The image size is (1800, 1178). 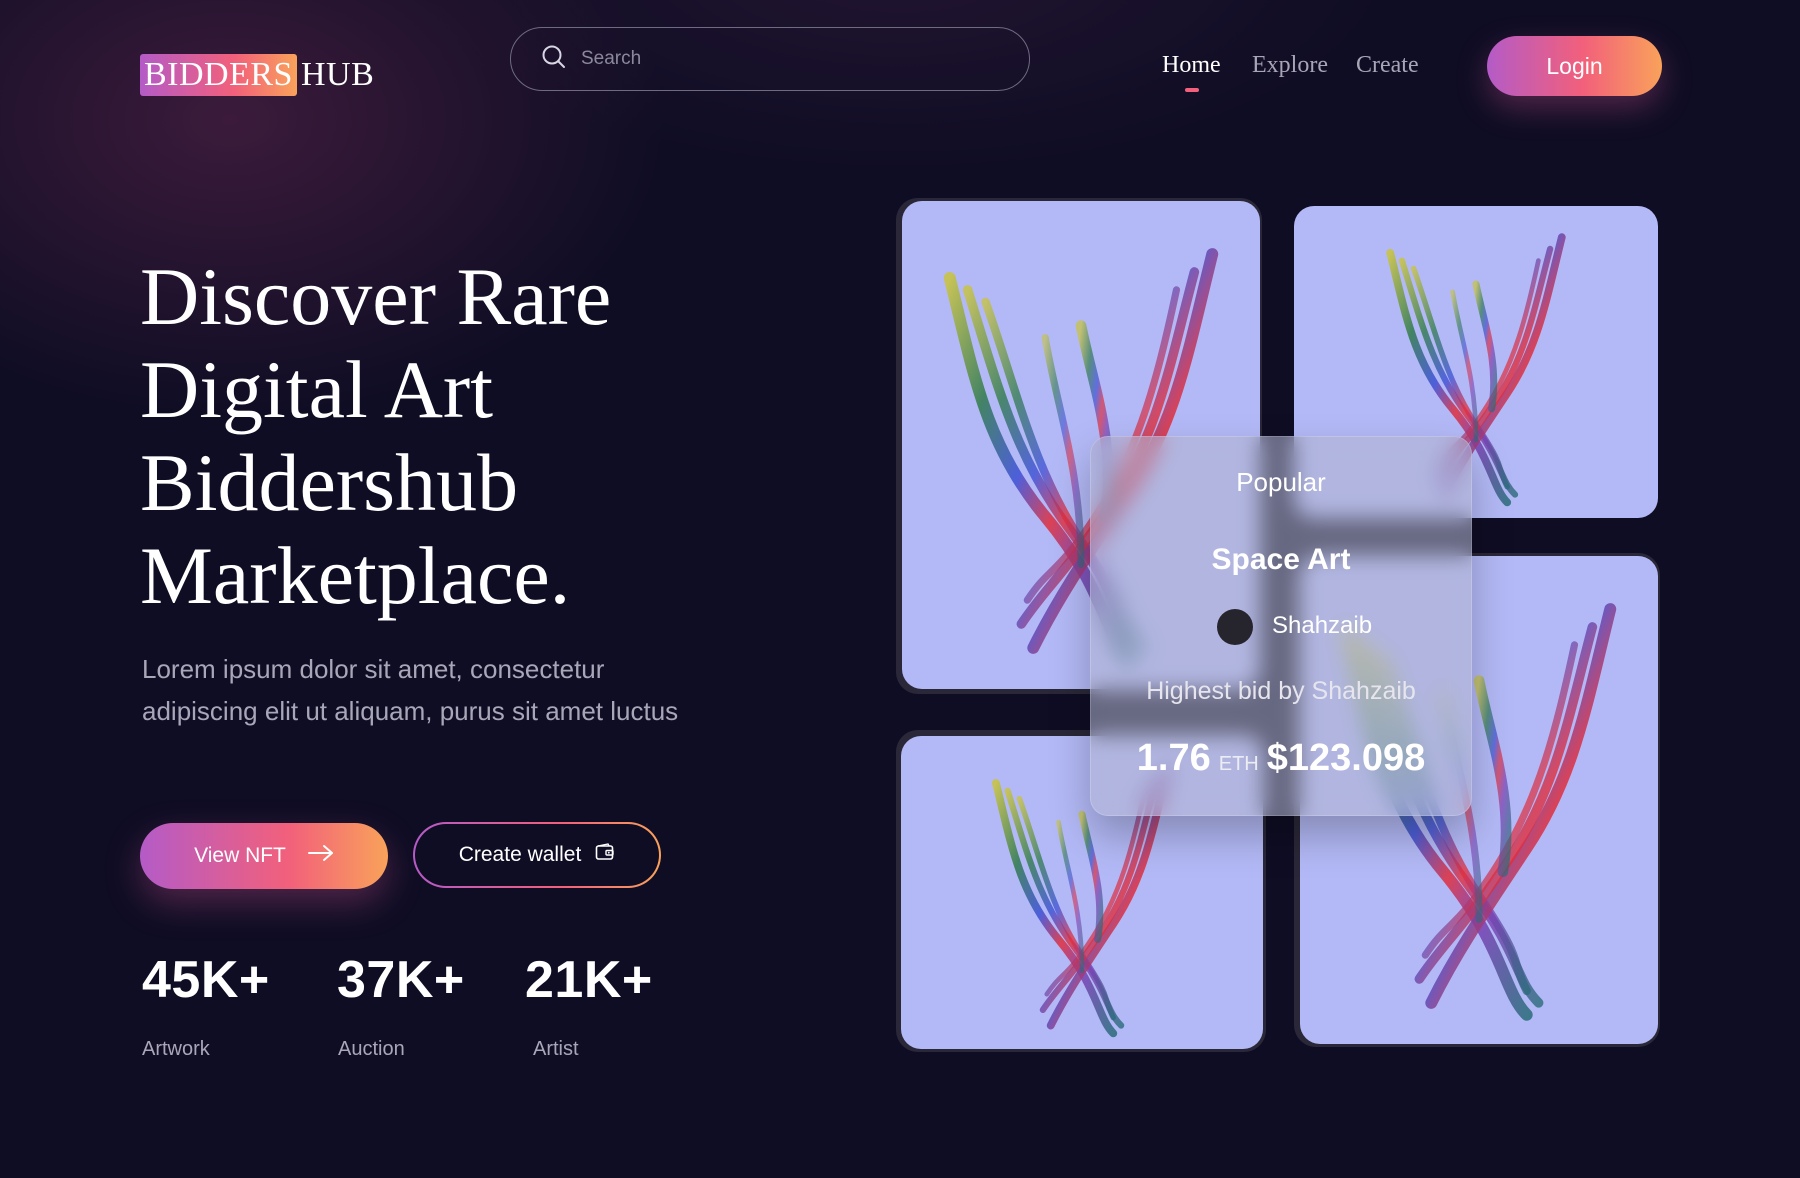 I want to click on avatar, so click(x=1235, y=627).